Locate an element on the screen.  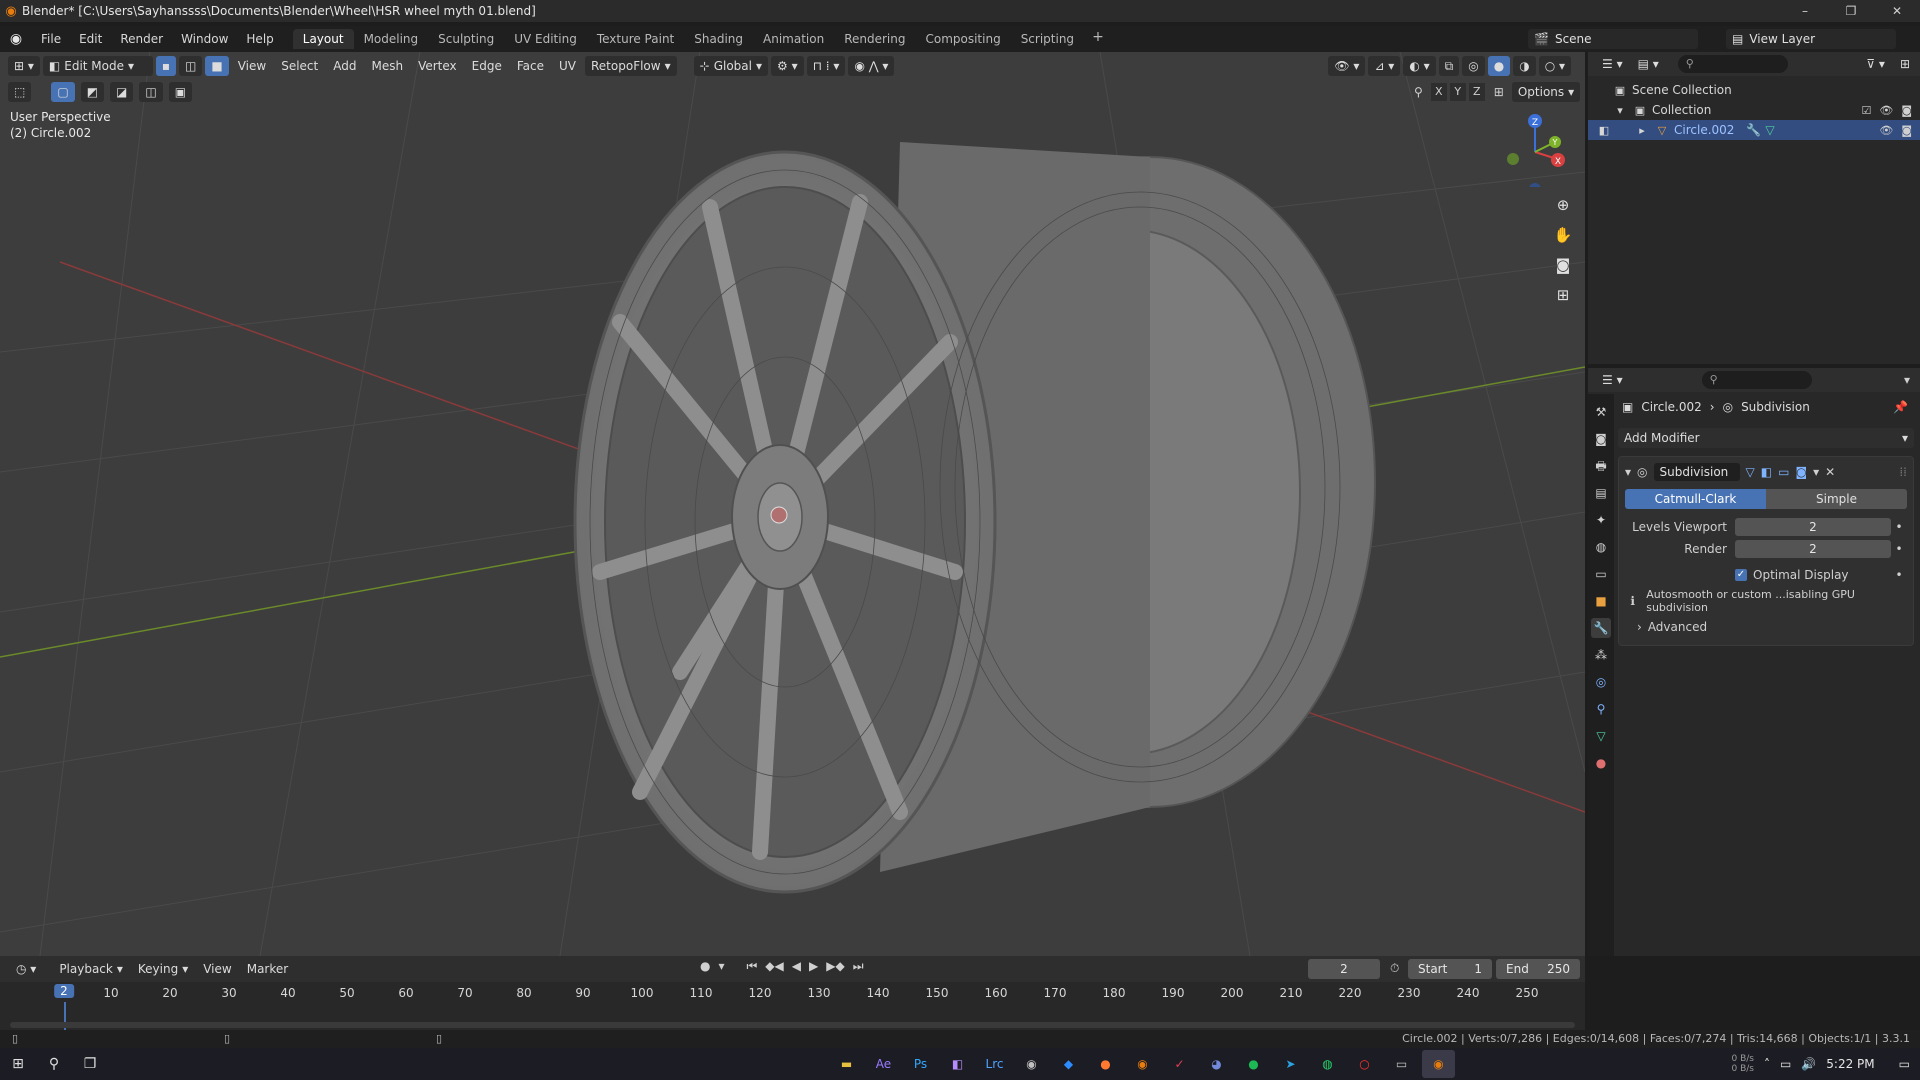
properties-search-input: ⚲ is located at coordinates (1756, 380).